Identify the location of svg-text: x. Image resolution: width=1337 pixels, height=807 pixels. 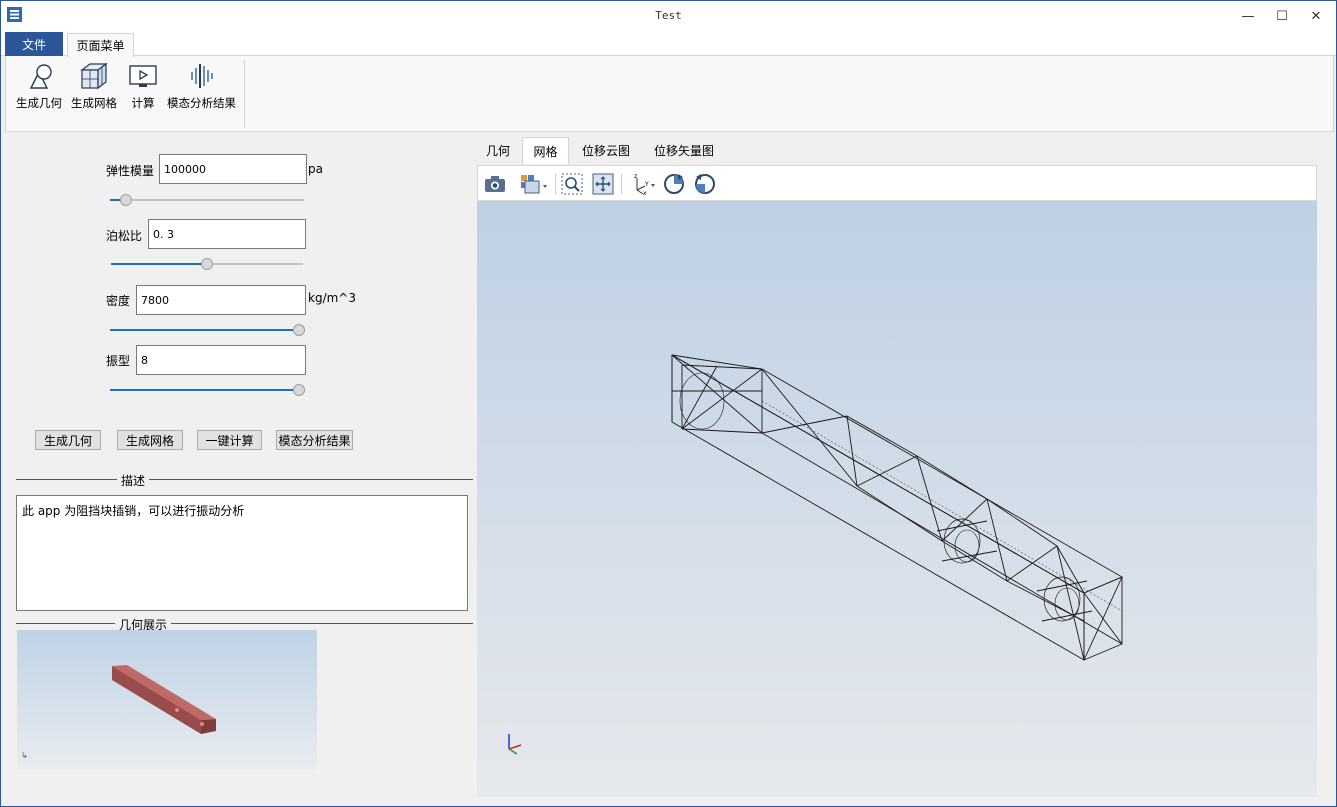
(645, 193).